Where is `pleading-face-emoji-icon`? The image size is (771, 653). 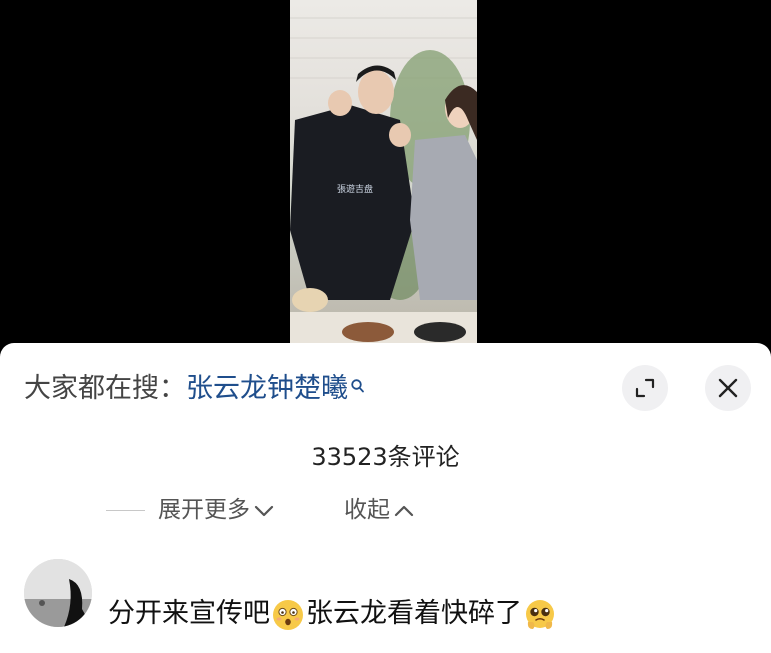 pleading-face-emoji-icon is located at coordinates (540, 614).